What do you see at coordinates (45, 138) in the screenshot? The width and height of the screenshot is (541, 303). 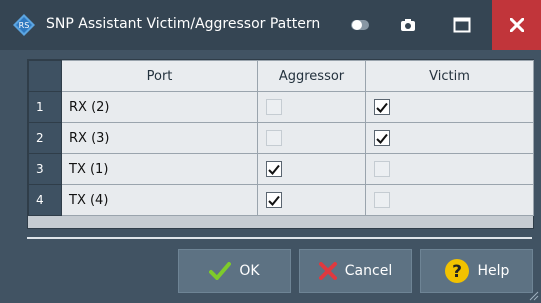 I see `row-number: 2` at bounding box center [45, 138].